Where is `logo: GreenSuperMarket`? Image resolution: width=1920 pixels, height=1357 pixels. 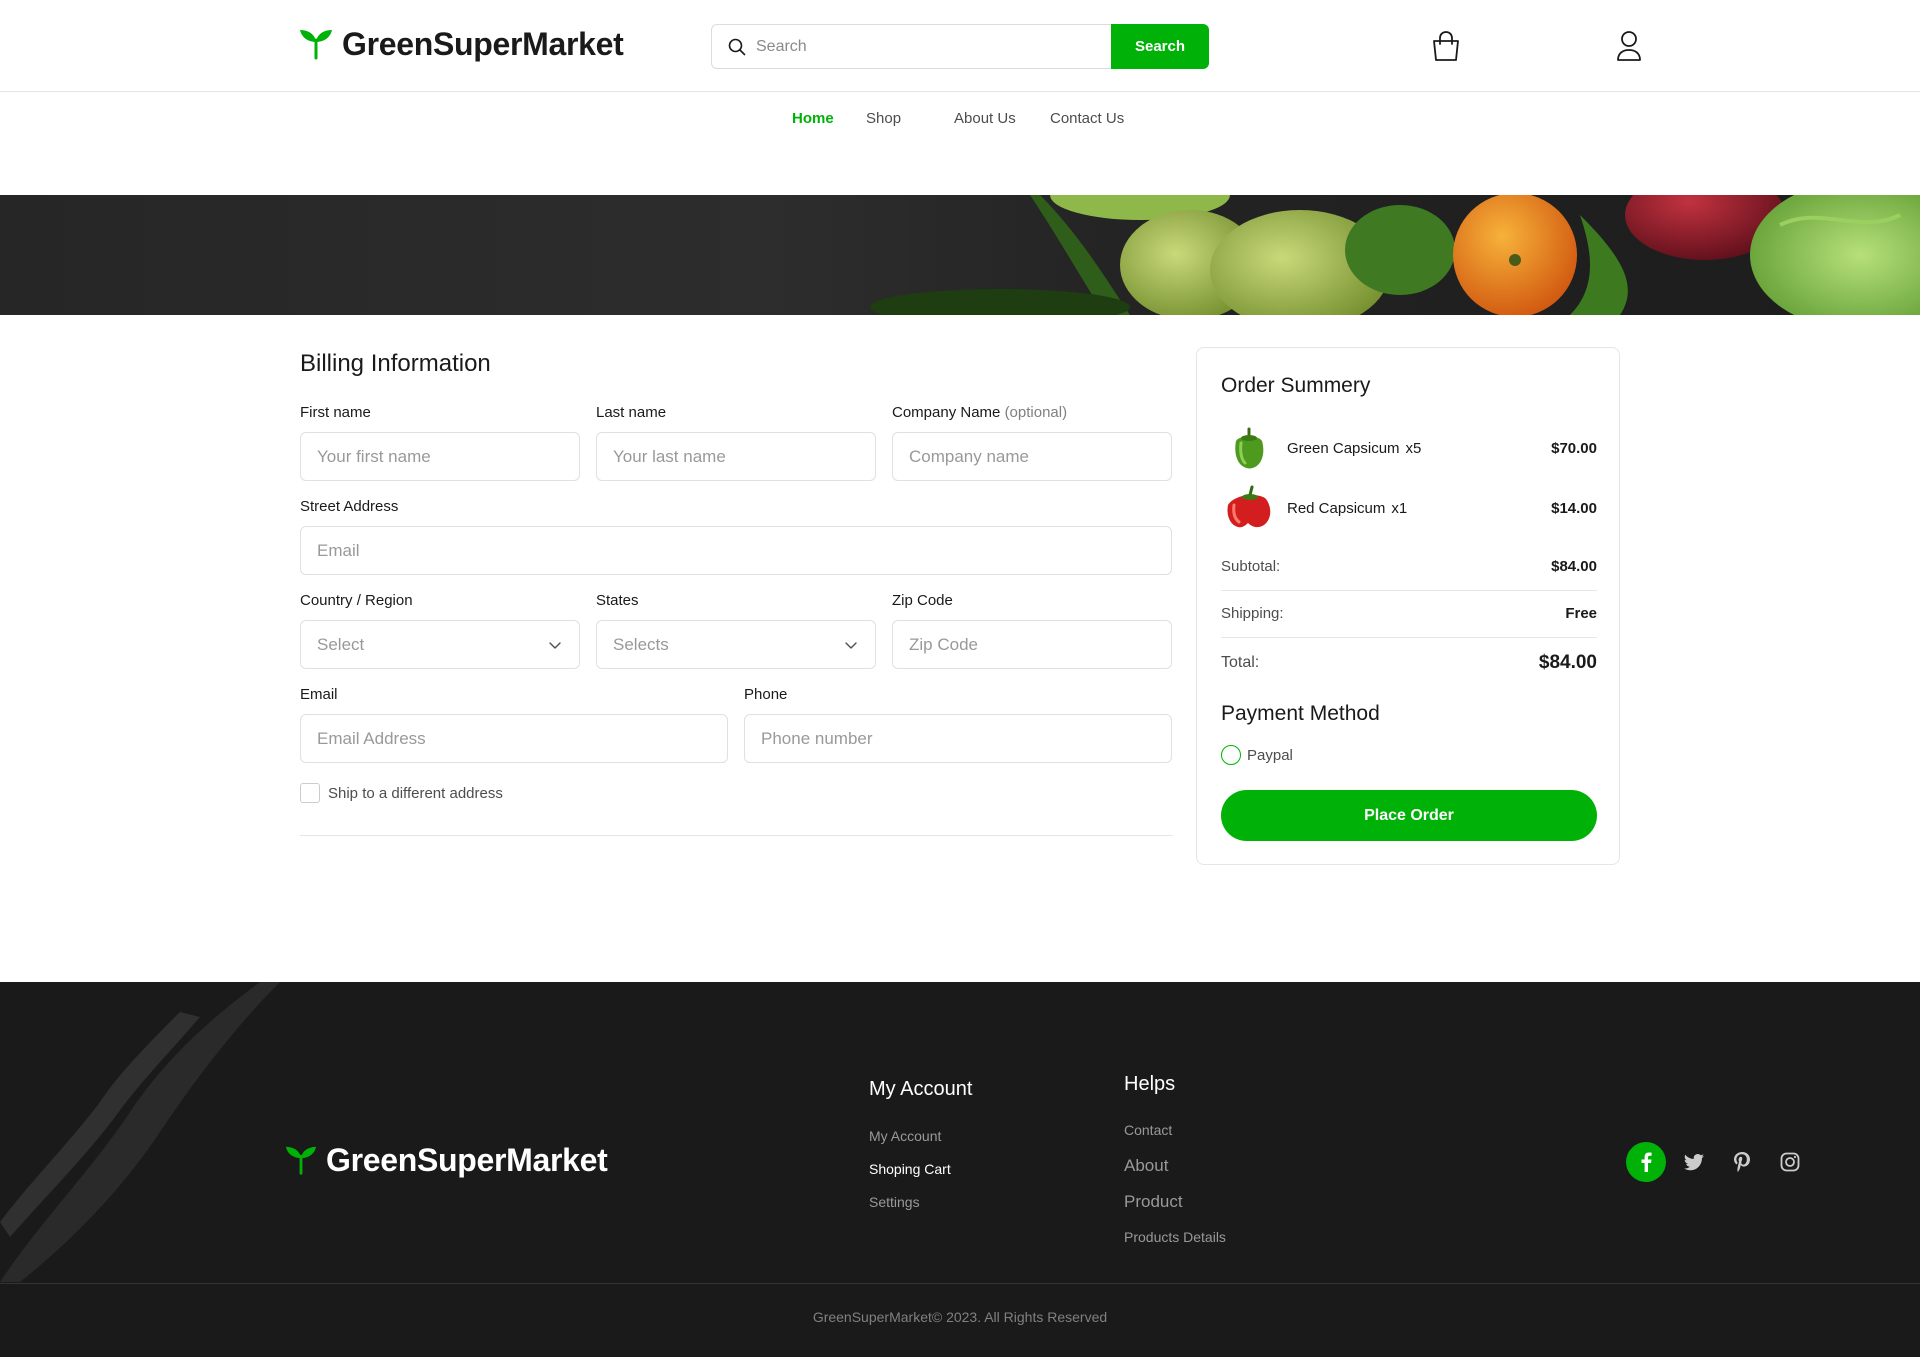
logo: GreenSuperMarket is located at coordinates (461, 44).